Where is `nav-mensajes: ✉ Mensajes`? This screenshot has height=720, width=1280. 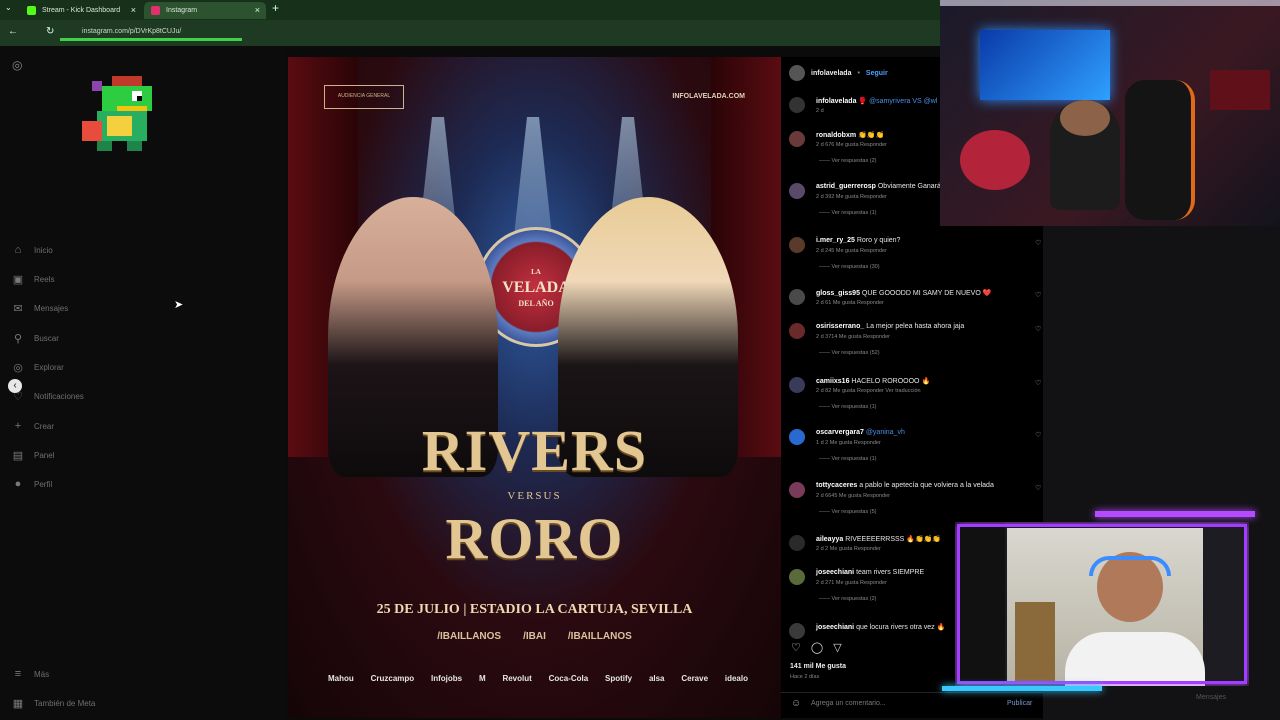 nav-mensajes: ✉ Mensajes is located at coordinates (40, 308).